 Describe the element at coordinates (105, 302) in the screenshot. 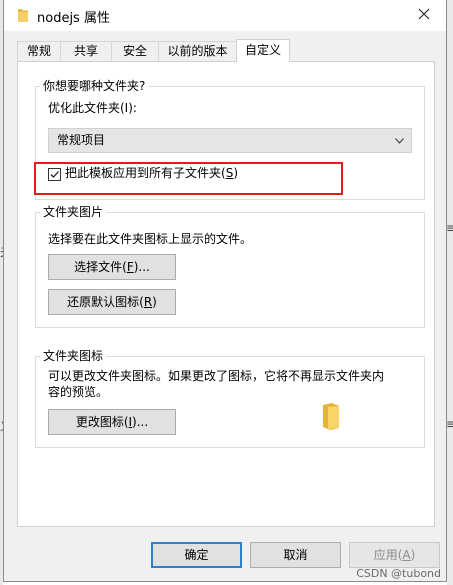

I see `restore-default-text: 还原默认图标(` at that location.